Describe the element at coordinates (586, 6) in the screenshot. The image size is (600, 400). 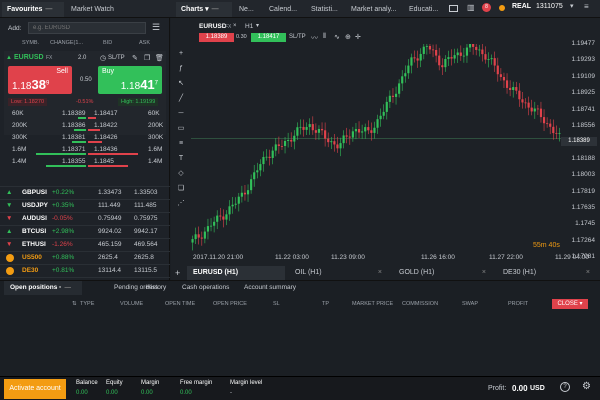
I see `menu-icon: ≡` at that location.